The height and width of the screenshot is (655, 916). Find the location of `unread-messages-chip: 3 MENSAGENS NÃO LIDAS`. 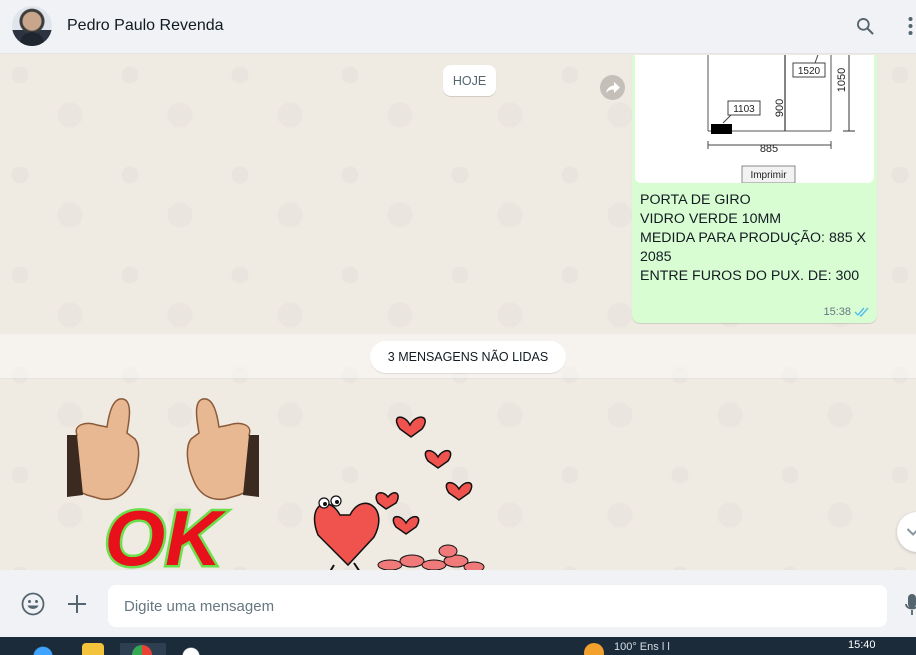

unread-messages-chip: 3 MENSAGENS NÃO LIDAS is located at coordinates (468, 357).